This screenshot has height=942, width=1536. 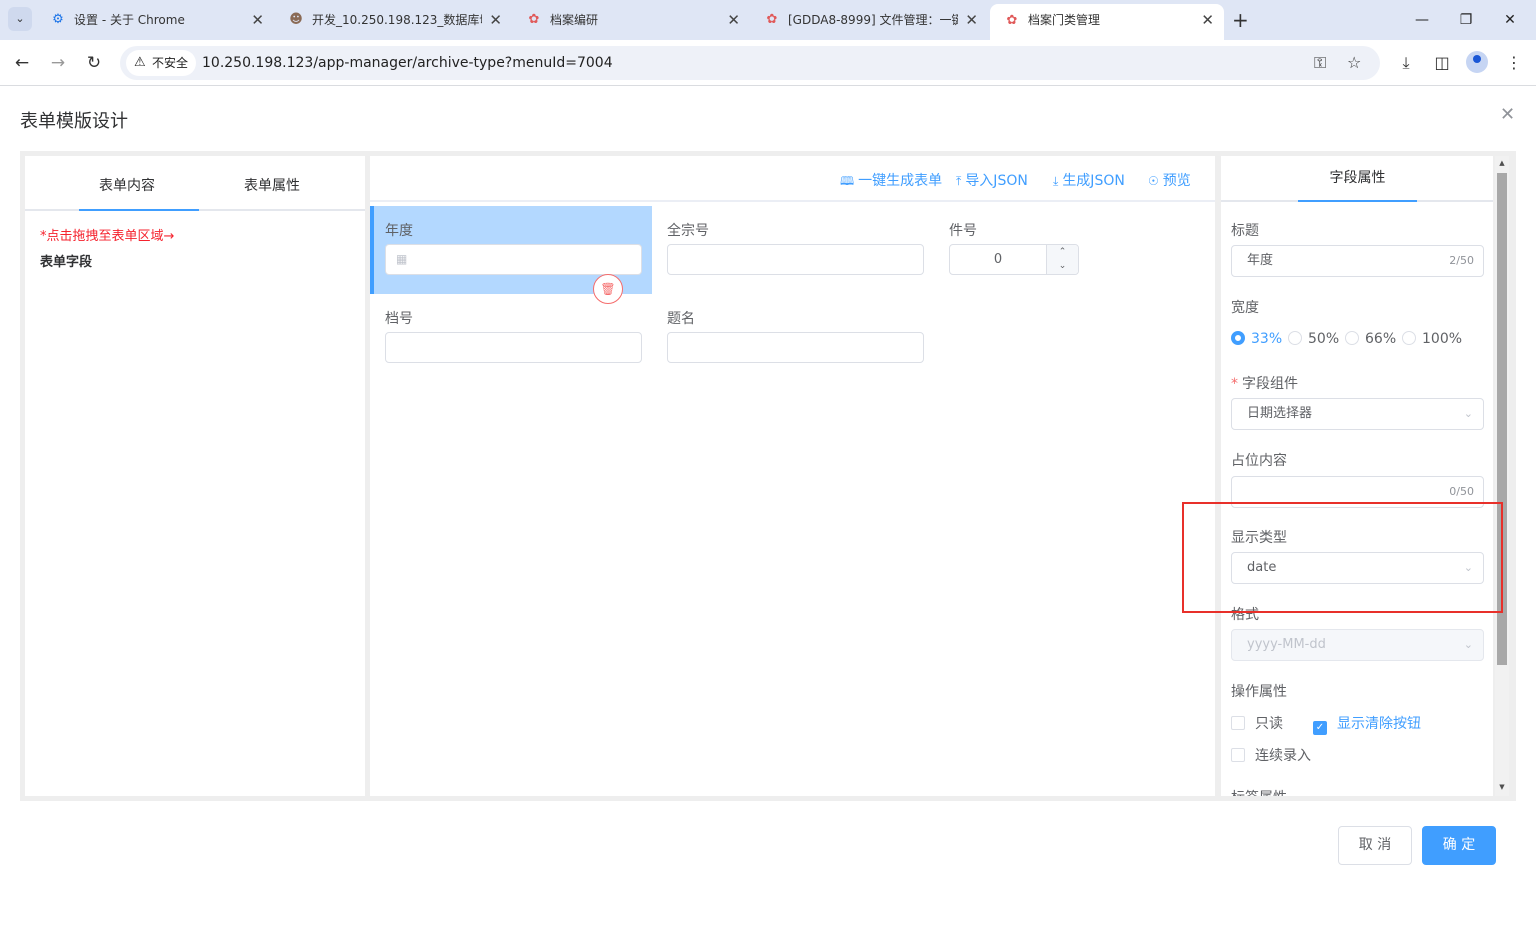 What do you see at coordinates (1514, 63) in the screenshot?
I see `menu-icon: ⋮` at bounding box center [1514, 63].